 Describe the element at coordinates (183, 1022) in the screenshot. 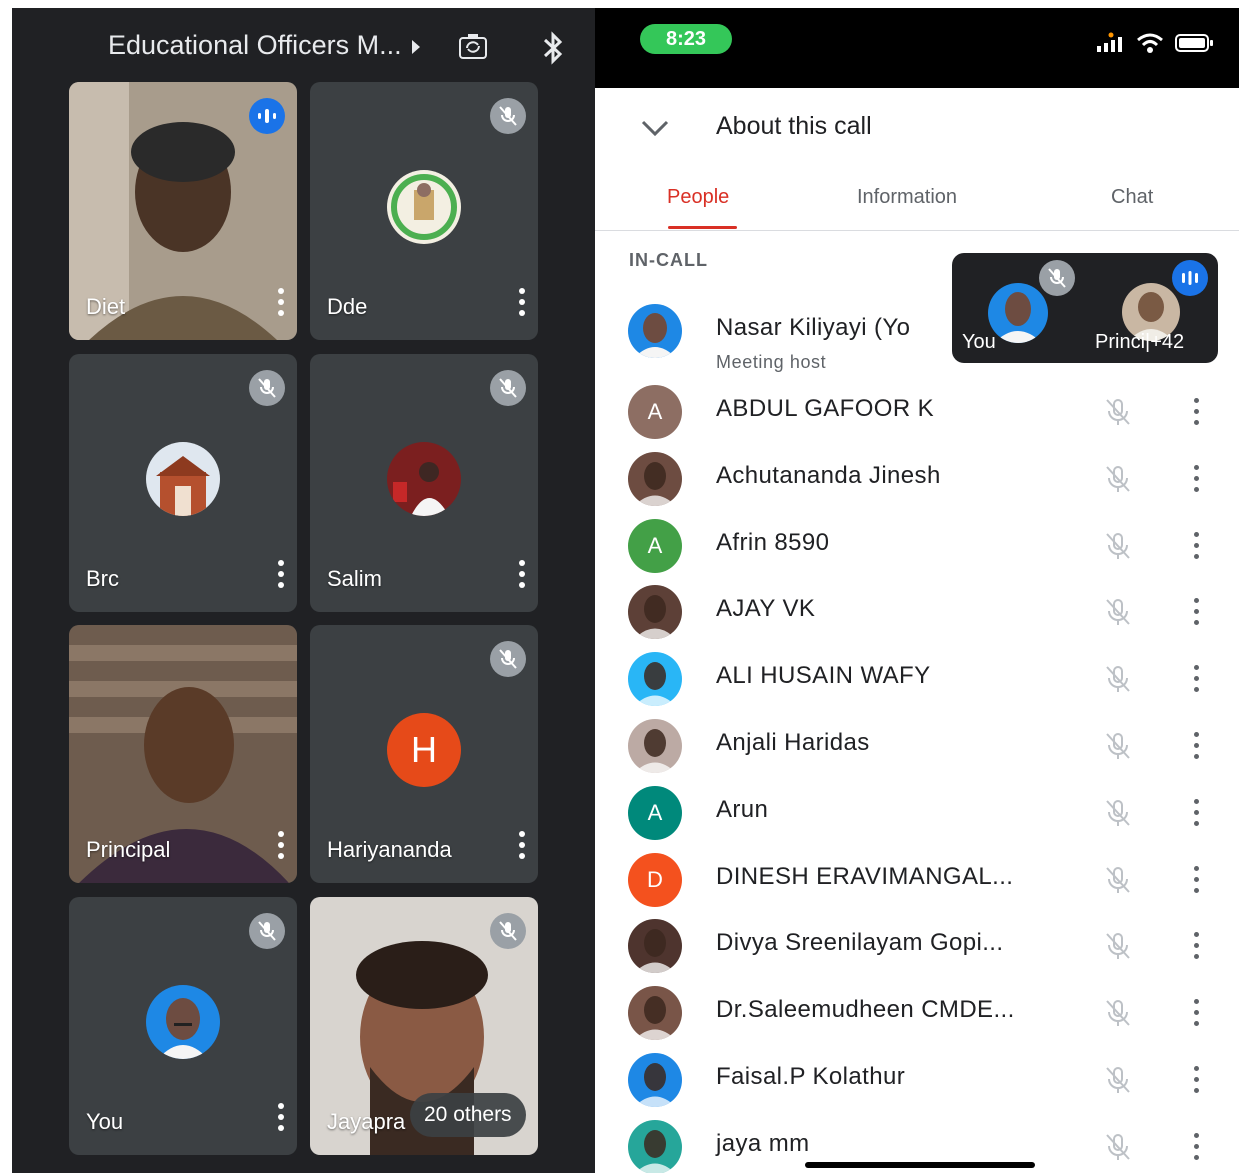

I see `you-avatar` at that location.